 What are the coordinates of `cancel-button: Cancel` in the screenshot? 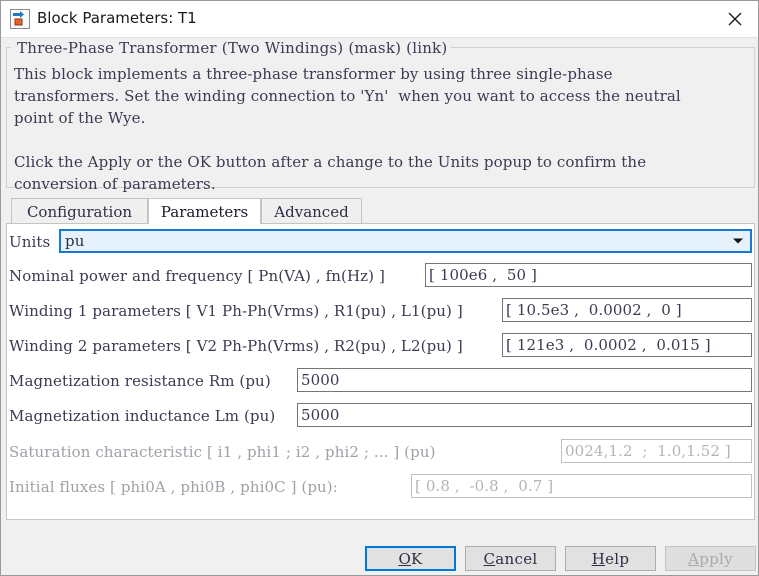 It's located at (510, 558).